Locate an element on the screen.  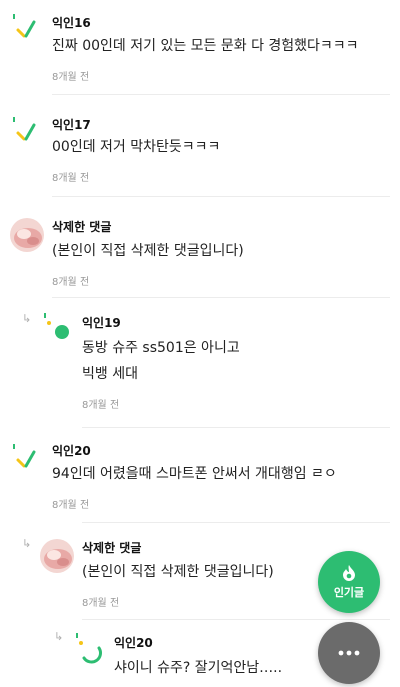
comment-author: 익인17 is located at coordinates (71, 124).